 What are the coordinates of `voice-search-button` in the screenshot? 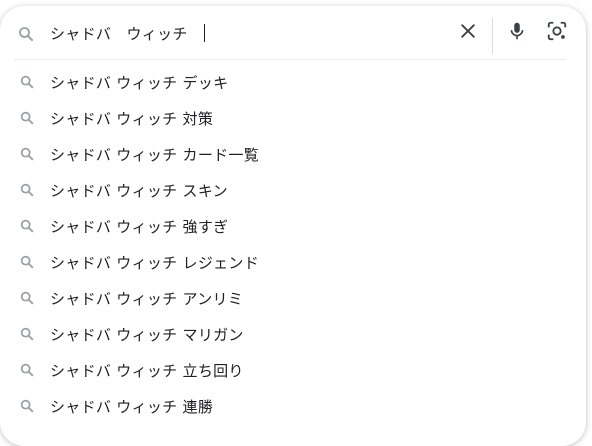 It's located at (517, 33).